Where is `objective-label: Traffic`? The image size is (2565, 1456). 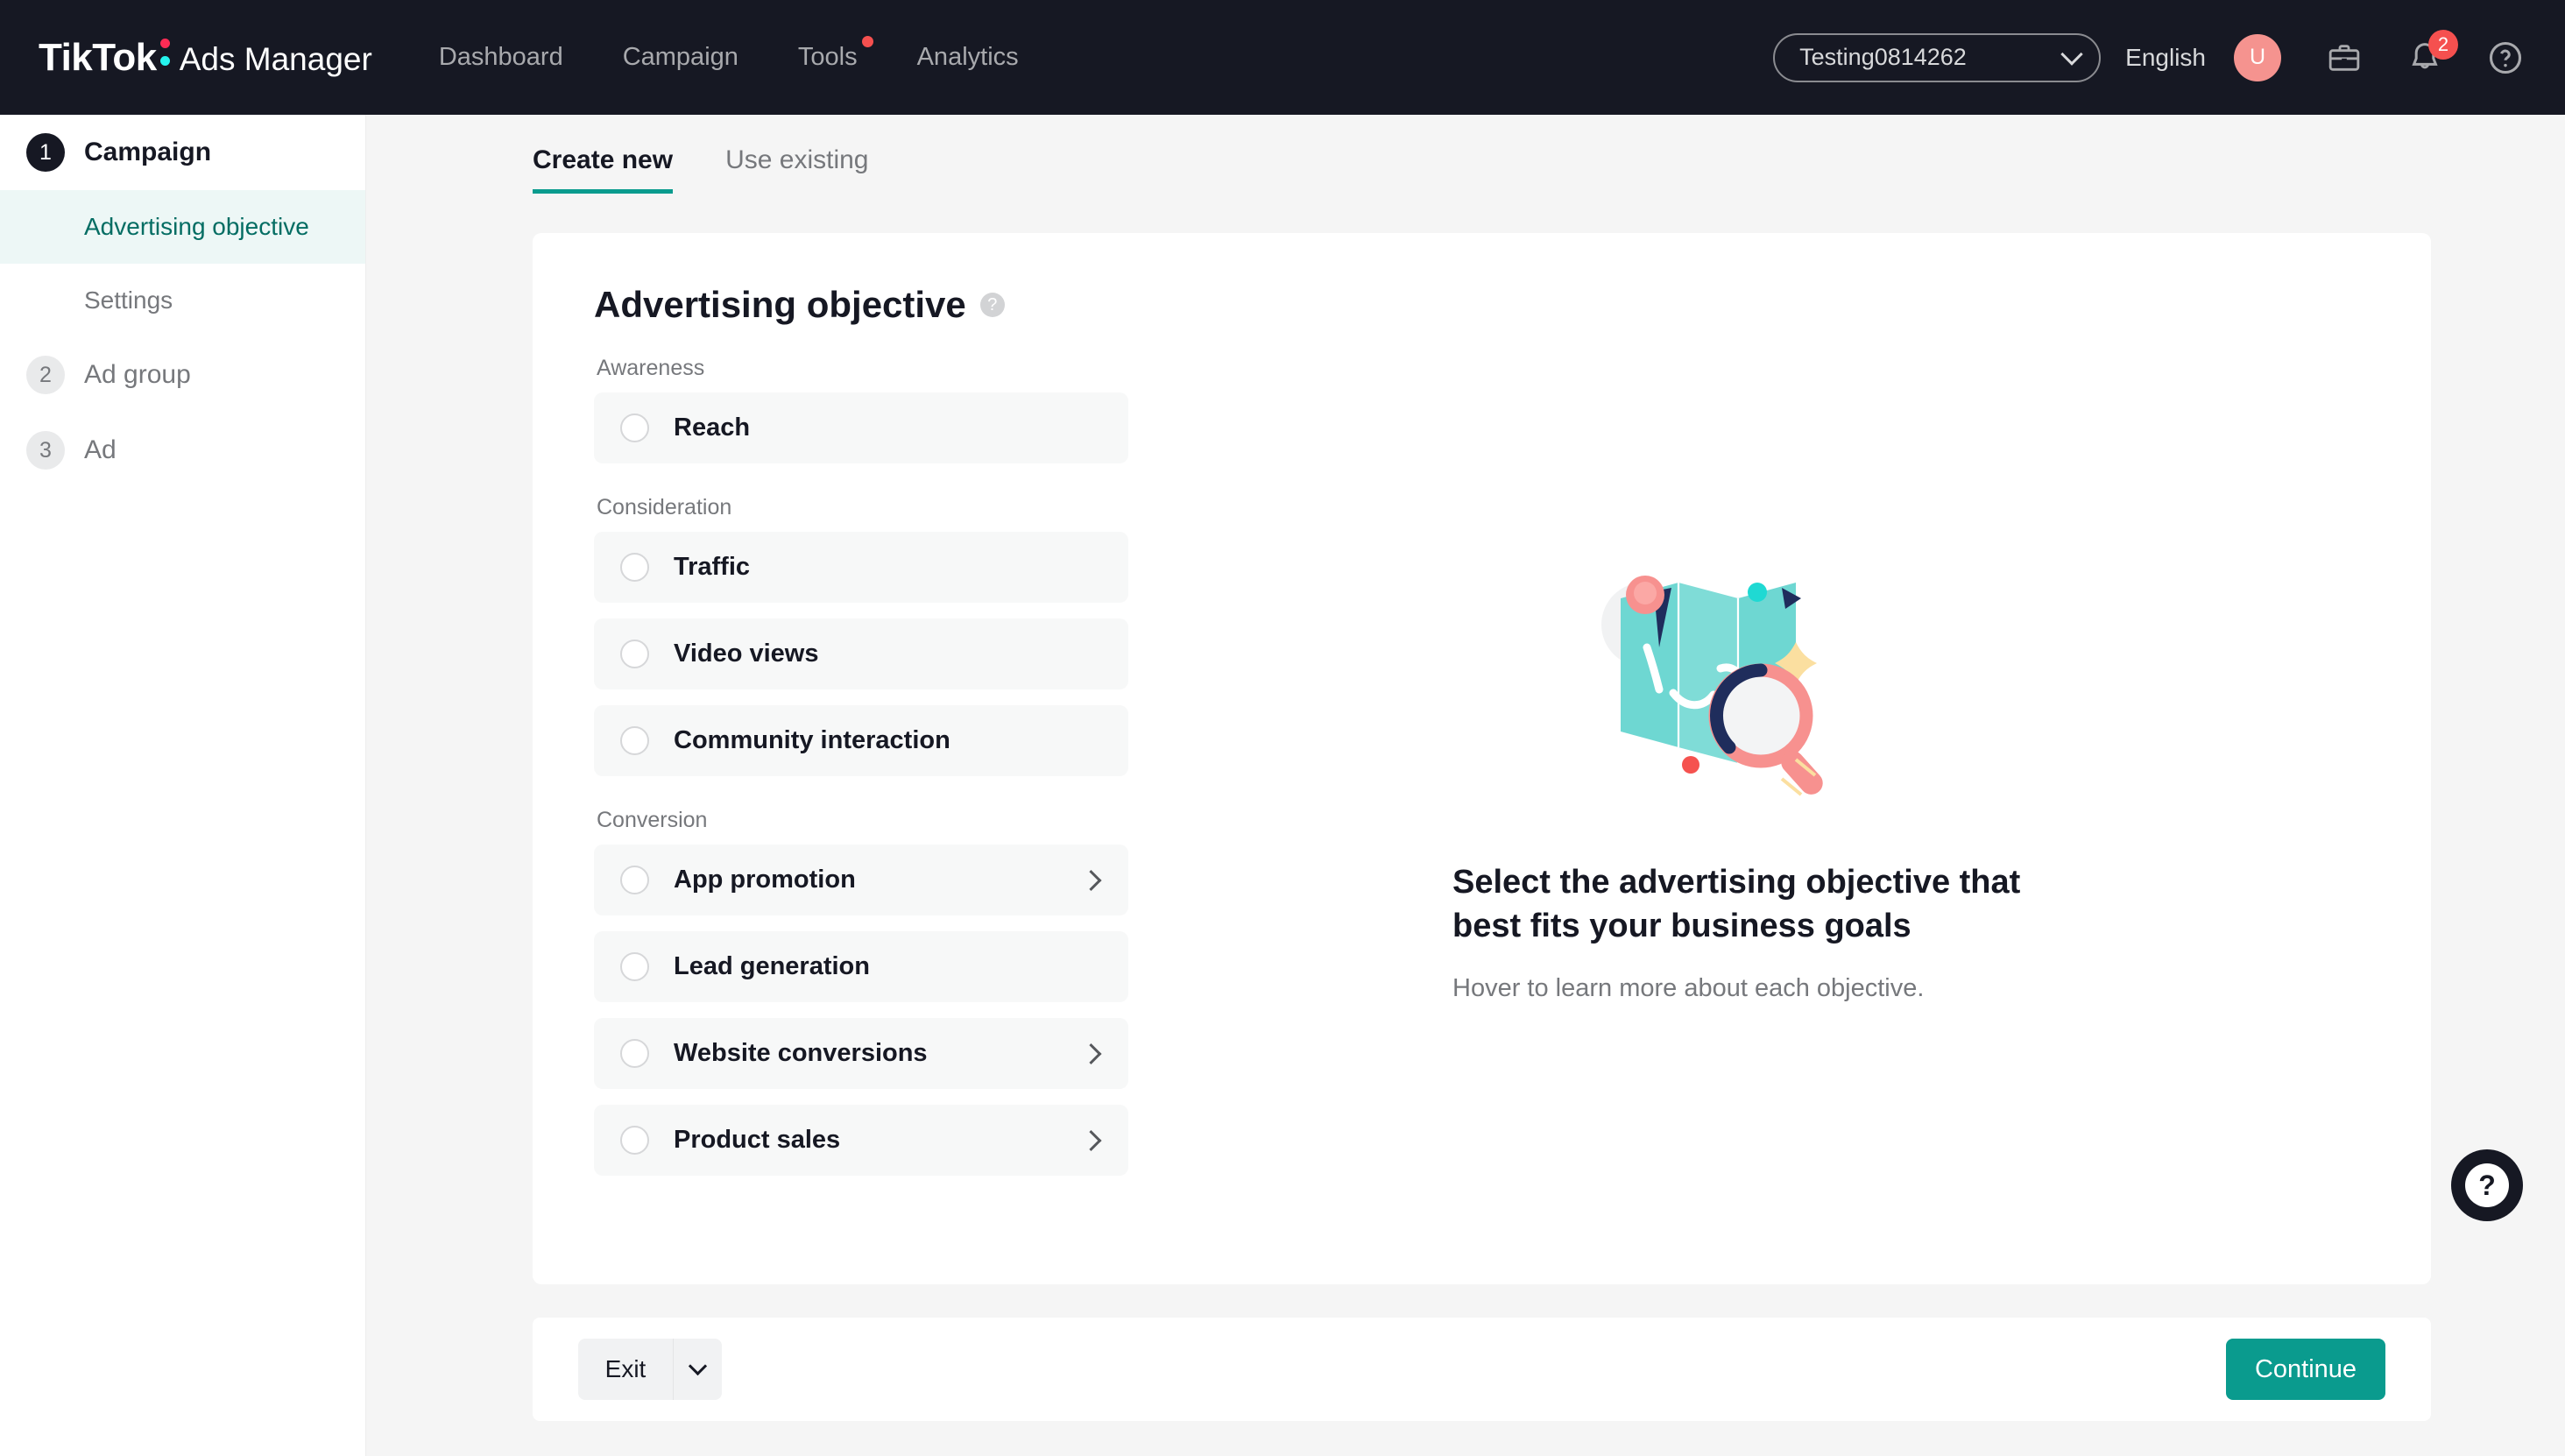
objective-label: Traffic is located at coordinates (712, 567).